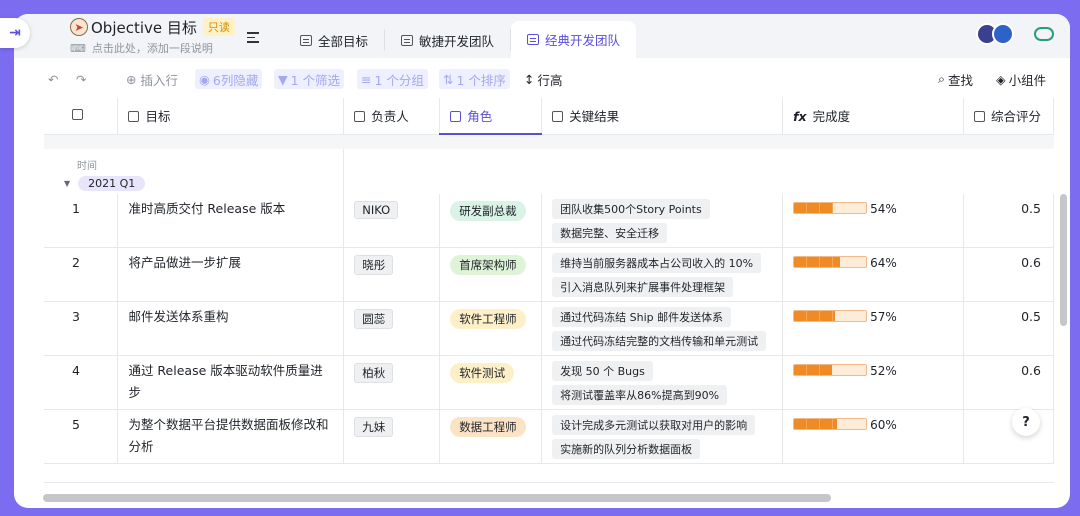 The image size is (1080, 516). I want to click on hidden-columns-button: ◉ 6列隐藏, so click(229, 79).